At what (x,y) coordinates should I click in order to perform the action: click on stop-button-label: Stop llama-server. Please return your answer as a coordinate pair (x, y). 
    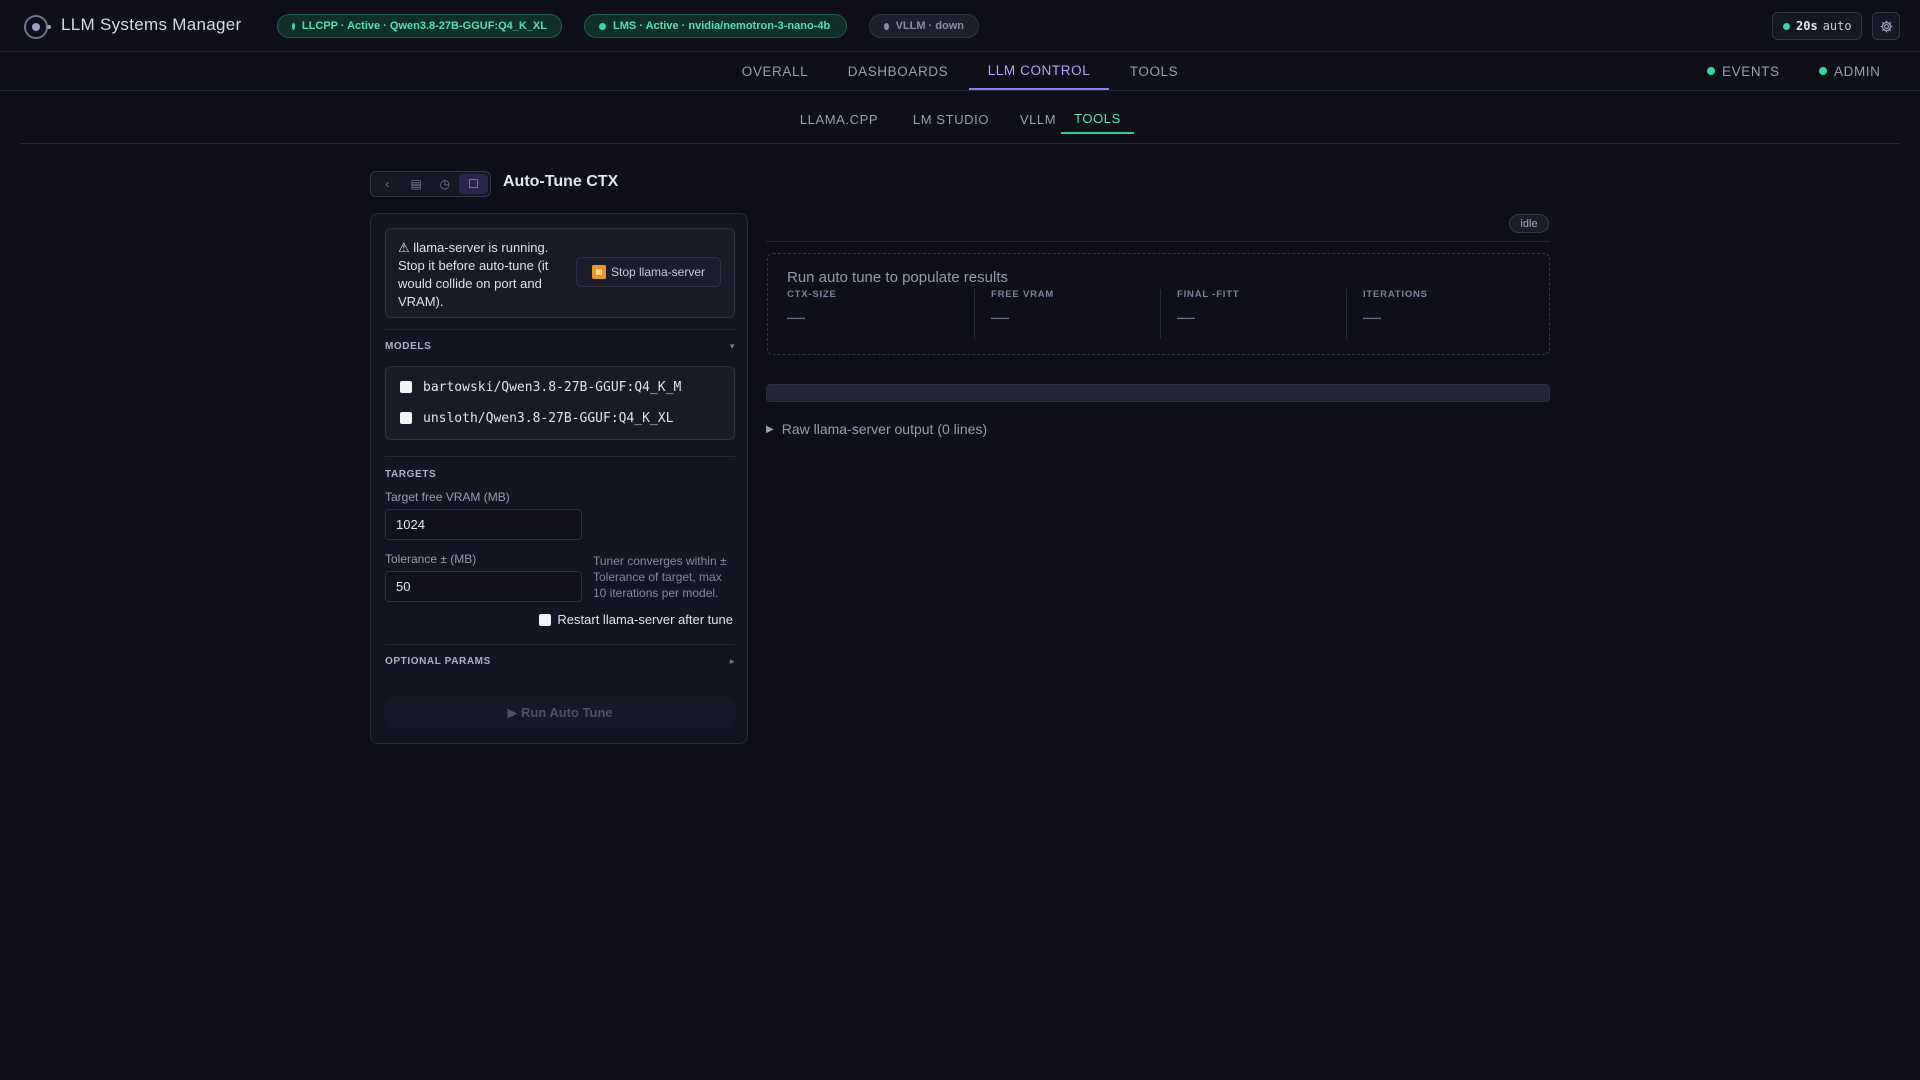
    Looking at the image, I should click on (658, 272).